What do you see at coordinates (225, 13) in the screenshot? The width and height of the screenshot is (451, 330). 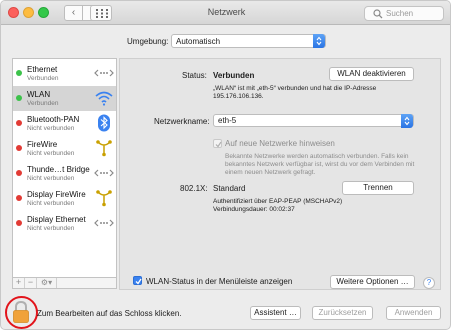 I see `title-bar: ‹ › Netzwerk Suchen` at bounding box center [225, 13].